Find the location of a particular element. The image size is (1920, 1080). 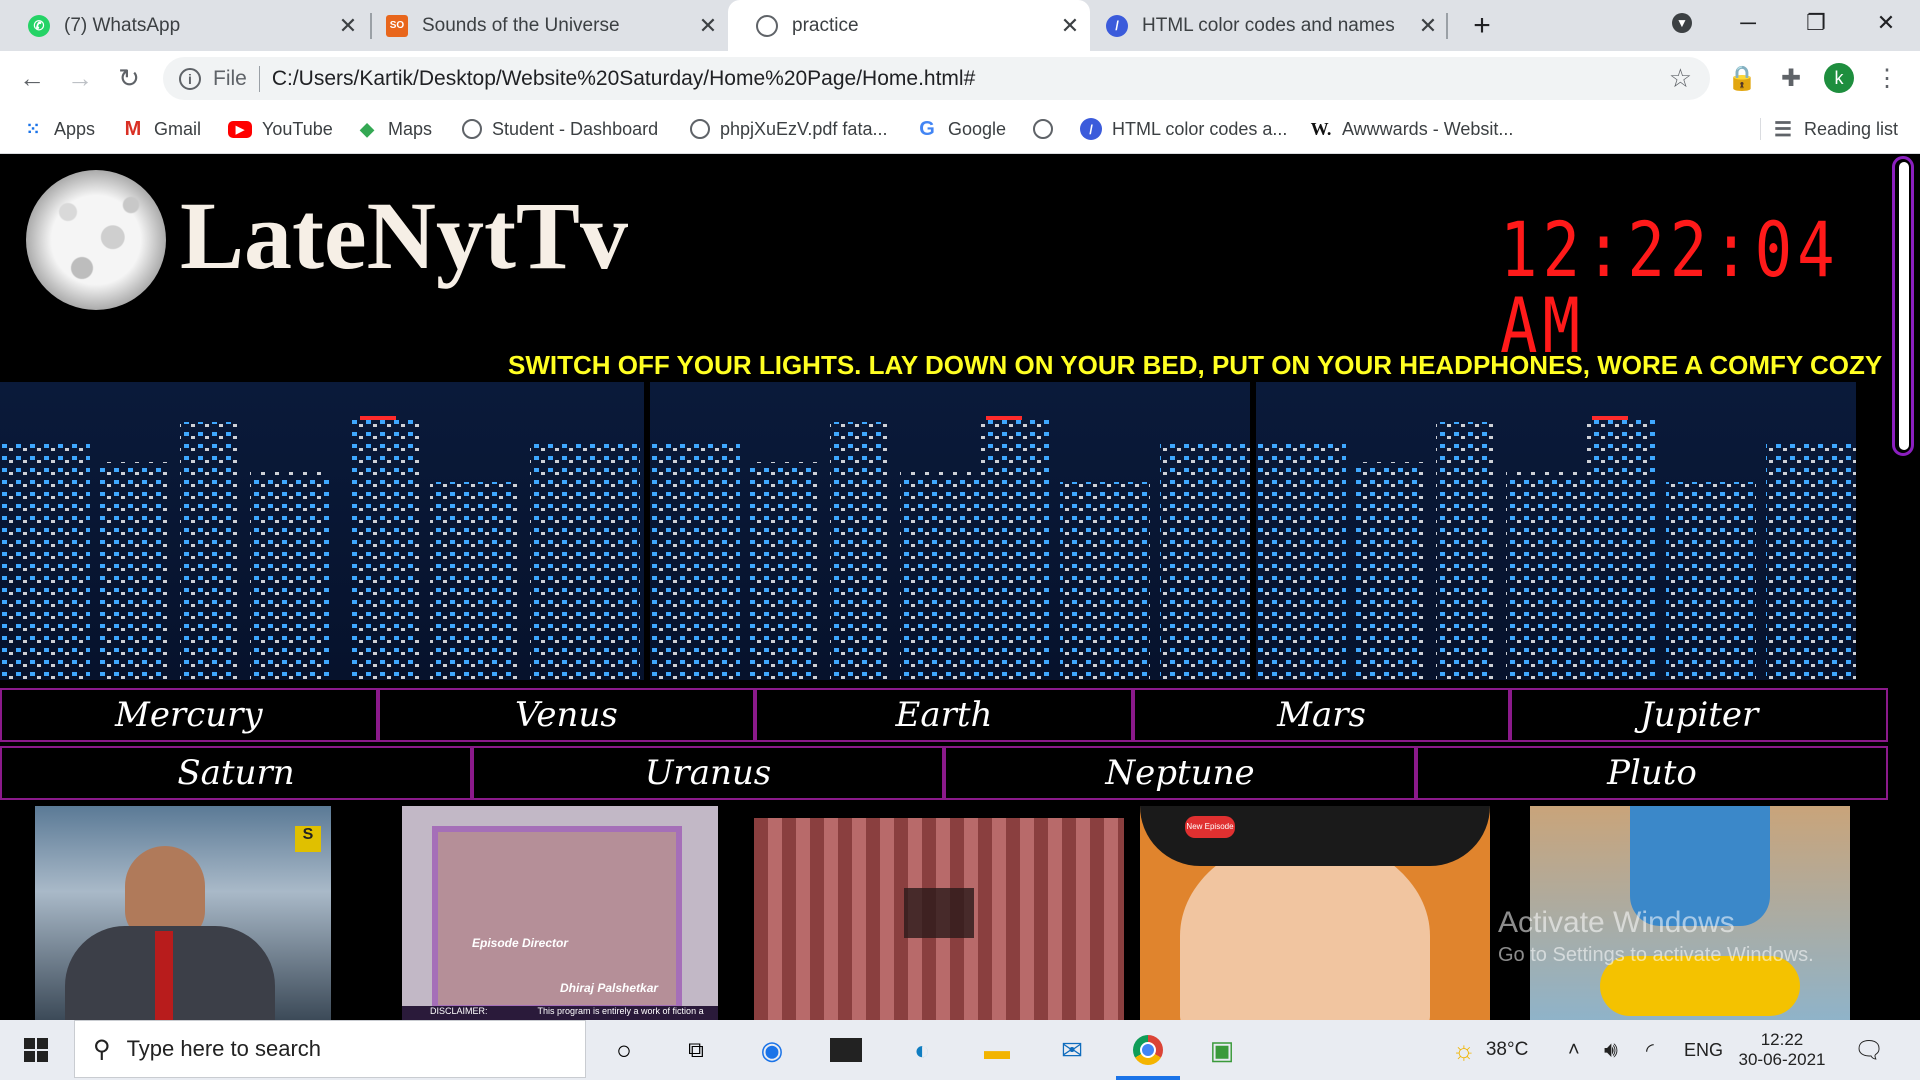

lock-extension-icon: 🔒 is located at coordinates (1742, 78).